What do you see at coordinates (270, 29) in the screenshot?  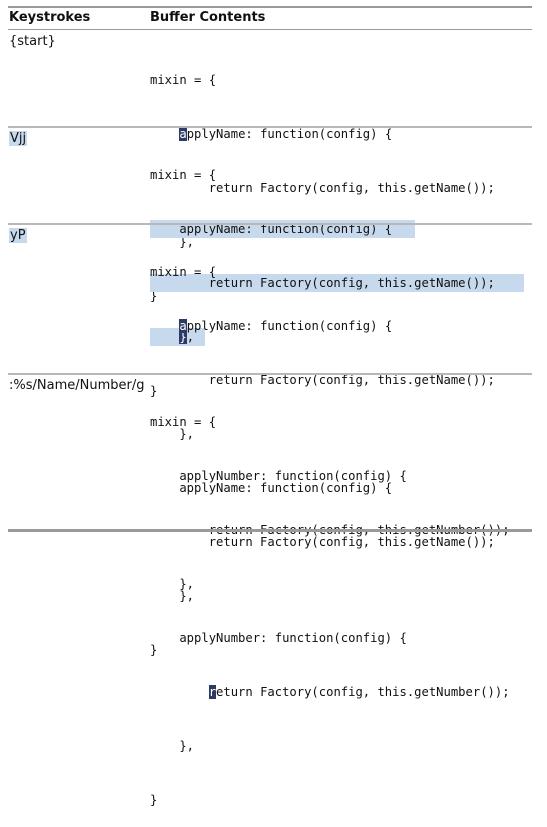 I see `header-rule` at bounding box center [270, 29].